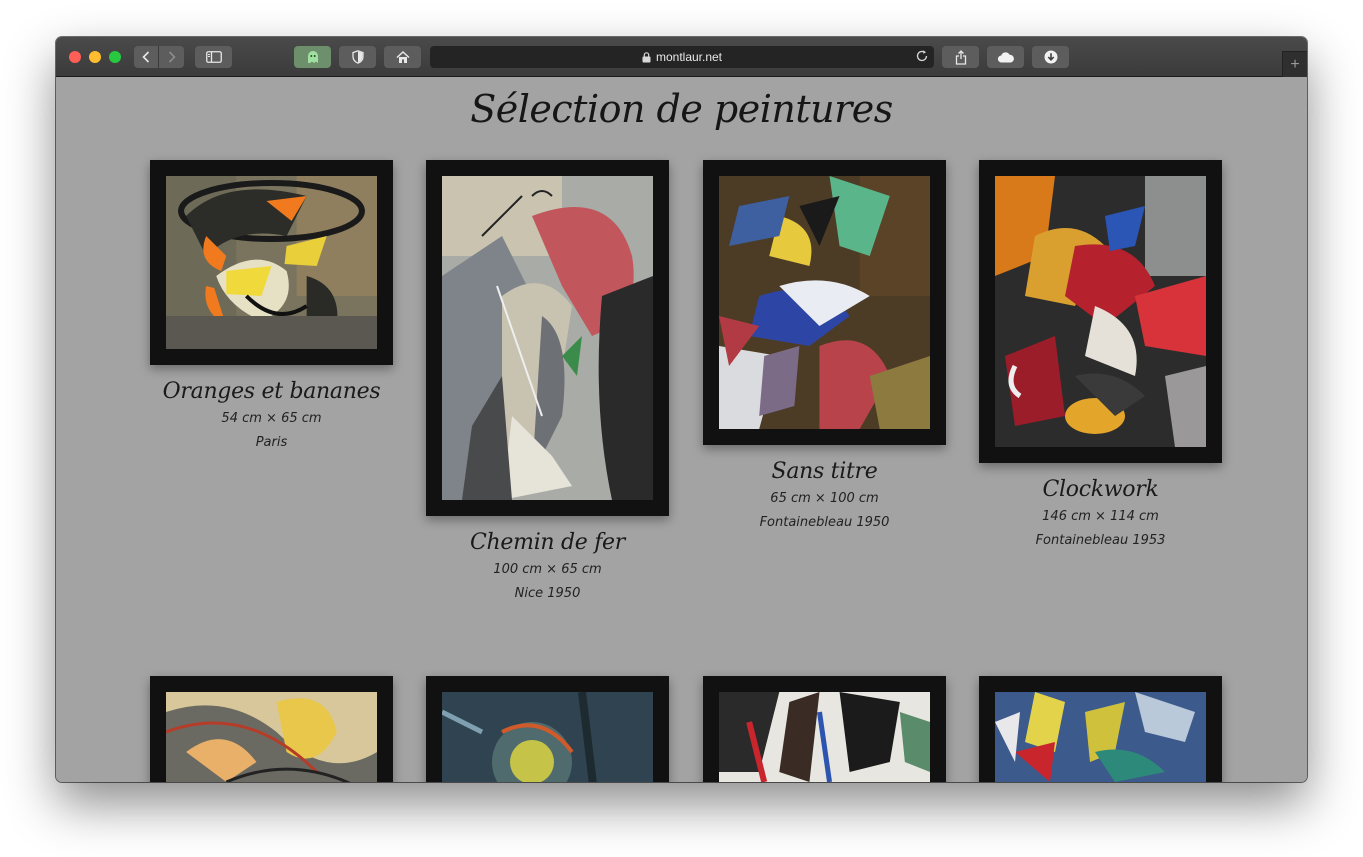  What do you see at coordinates (1005, 57) in the screenshot?
I see `cloud-icon` at bounding box center [1005, 57].